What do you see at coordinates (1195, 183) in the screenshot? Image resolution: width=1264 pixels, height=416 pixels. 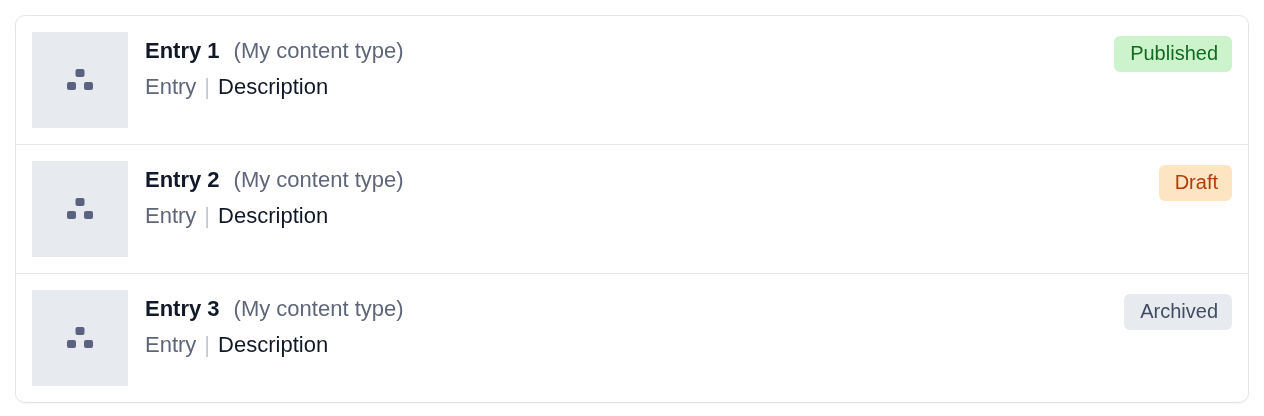 I see `status-badge: Draft` at bounding box center [1195, 183].